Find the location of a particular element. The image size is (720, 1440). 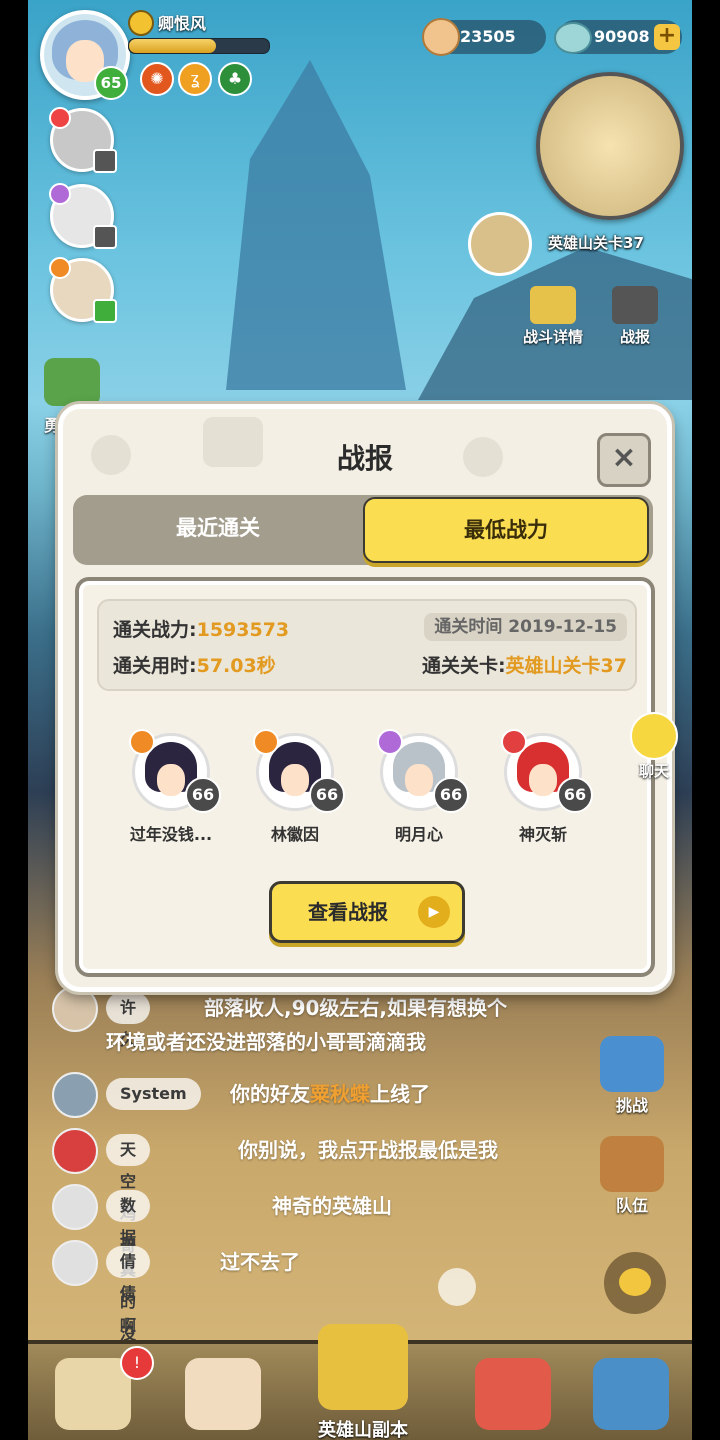

chat-sender: 倩倩啊 is located at coordinates (128, 1290).